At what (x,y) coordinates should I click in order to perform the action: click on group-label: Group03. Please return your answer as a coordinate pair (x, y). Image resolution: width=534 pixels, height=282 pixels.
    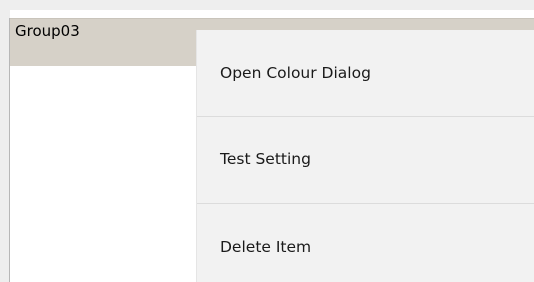
    Looking at the image, I should click on (47, 31).